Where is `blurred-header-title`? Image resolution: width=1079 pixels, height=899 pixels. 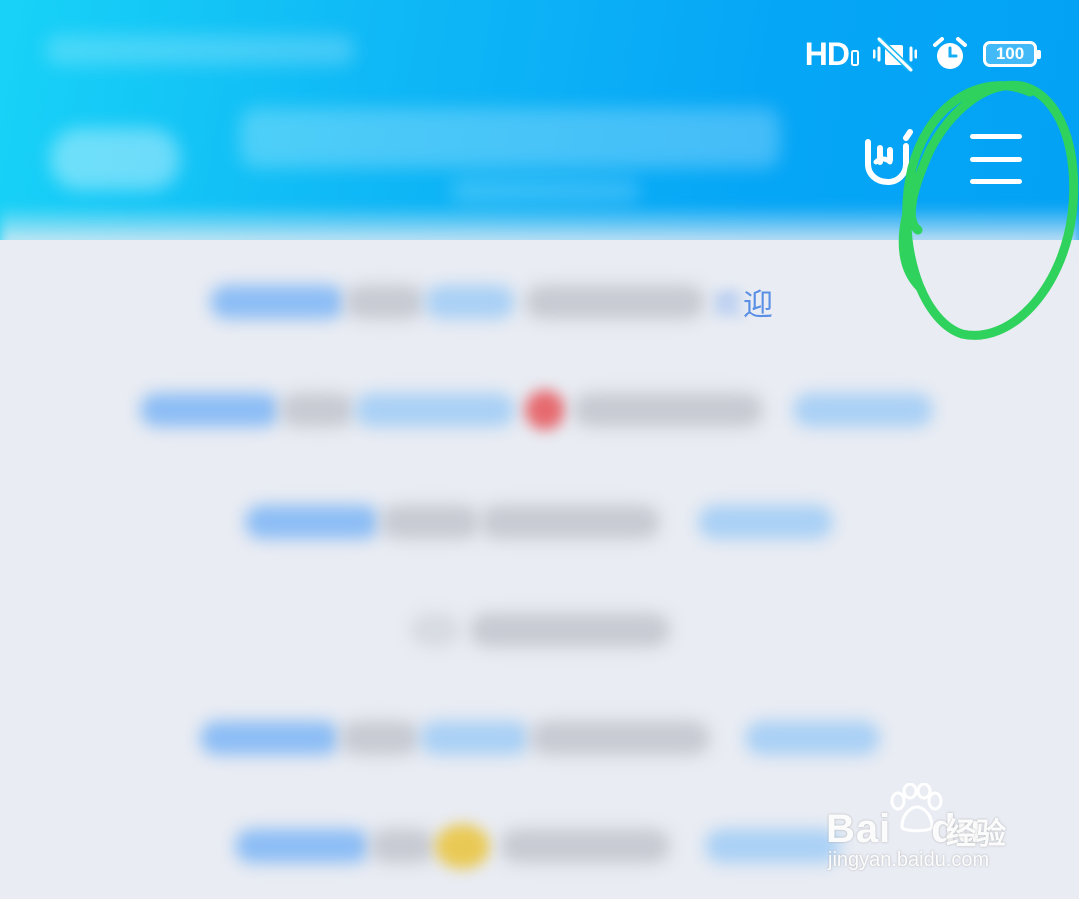 blurred-header-title is located at coordinates (510, 138).